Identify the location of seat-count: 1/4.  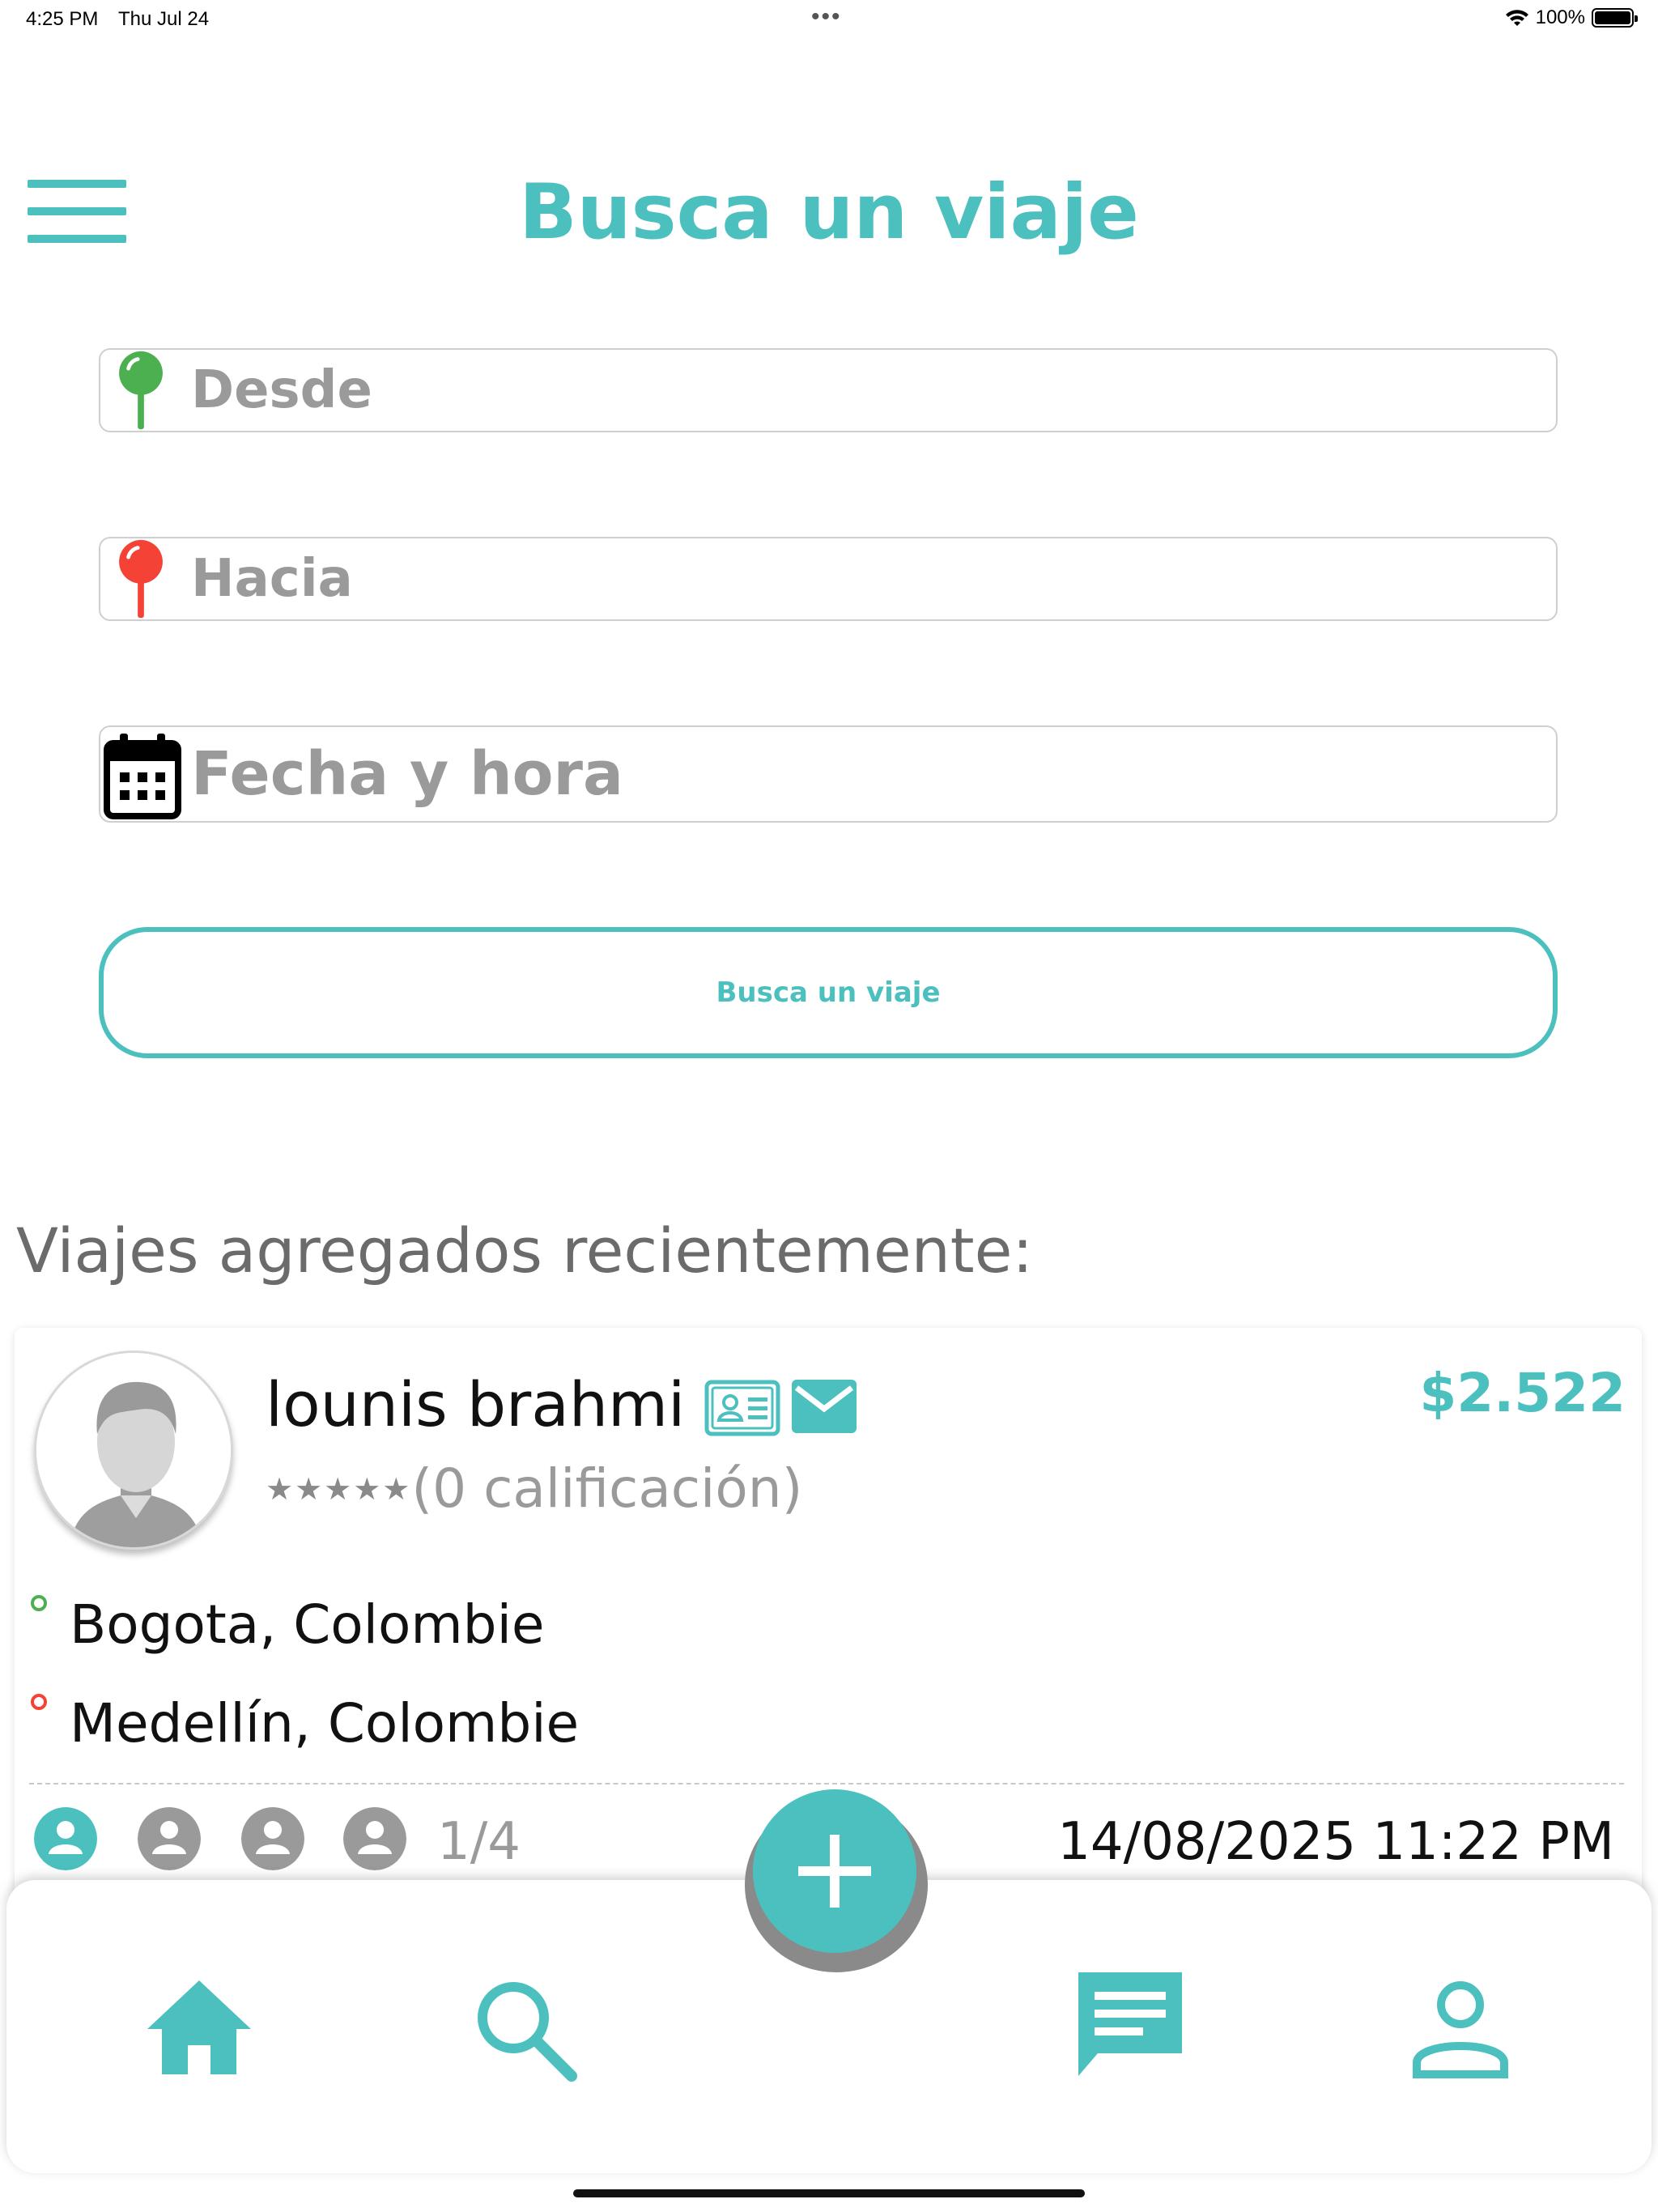
(479, 1842).